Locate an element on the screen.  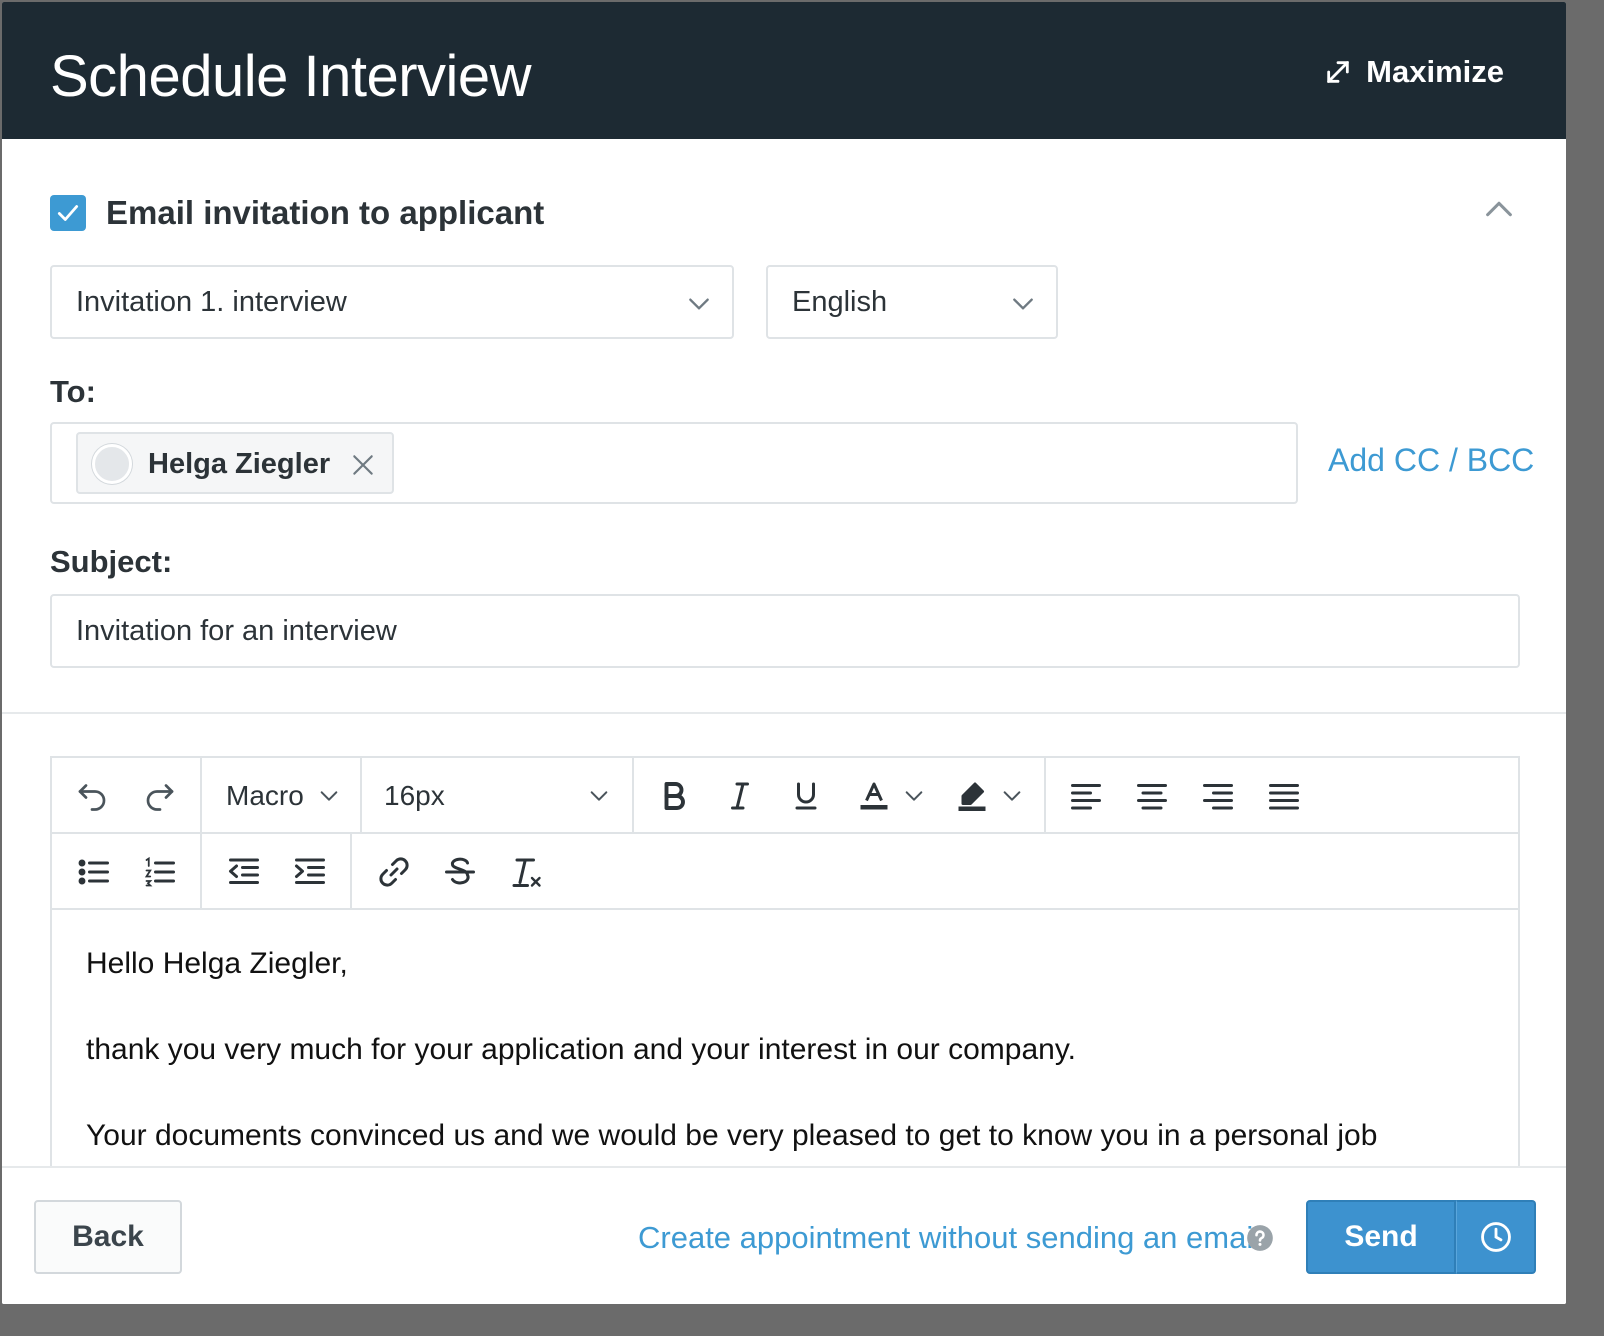
italic-icon is located at coordinates (740, 796).